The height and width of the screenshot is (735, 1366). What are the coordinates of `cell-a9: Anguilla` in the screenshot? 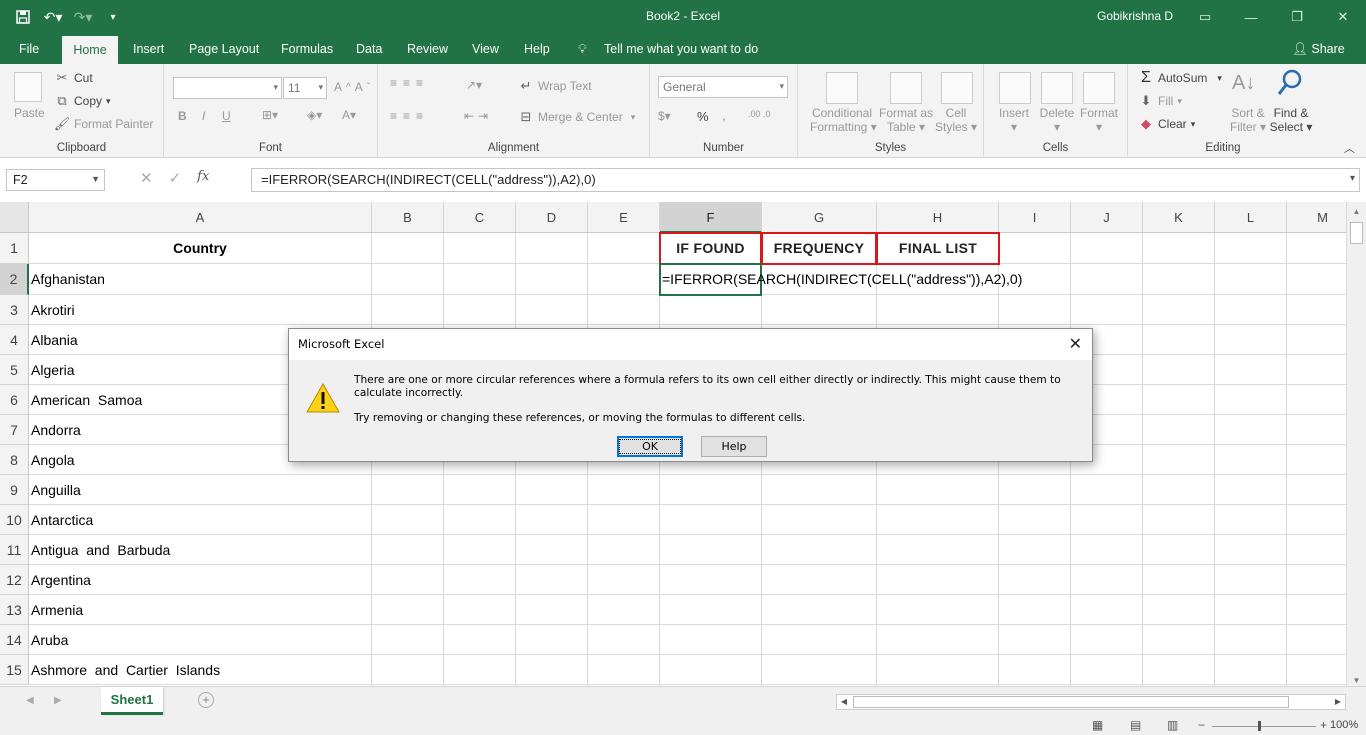 It's located at (55, 490).